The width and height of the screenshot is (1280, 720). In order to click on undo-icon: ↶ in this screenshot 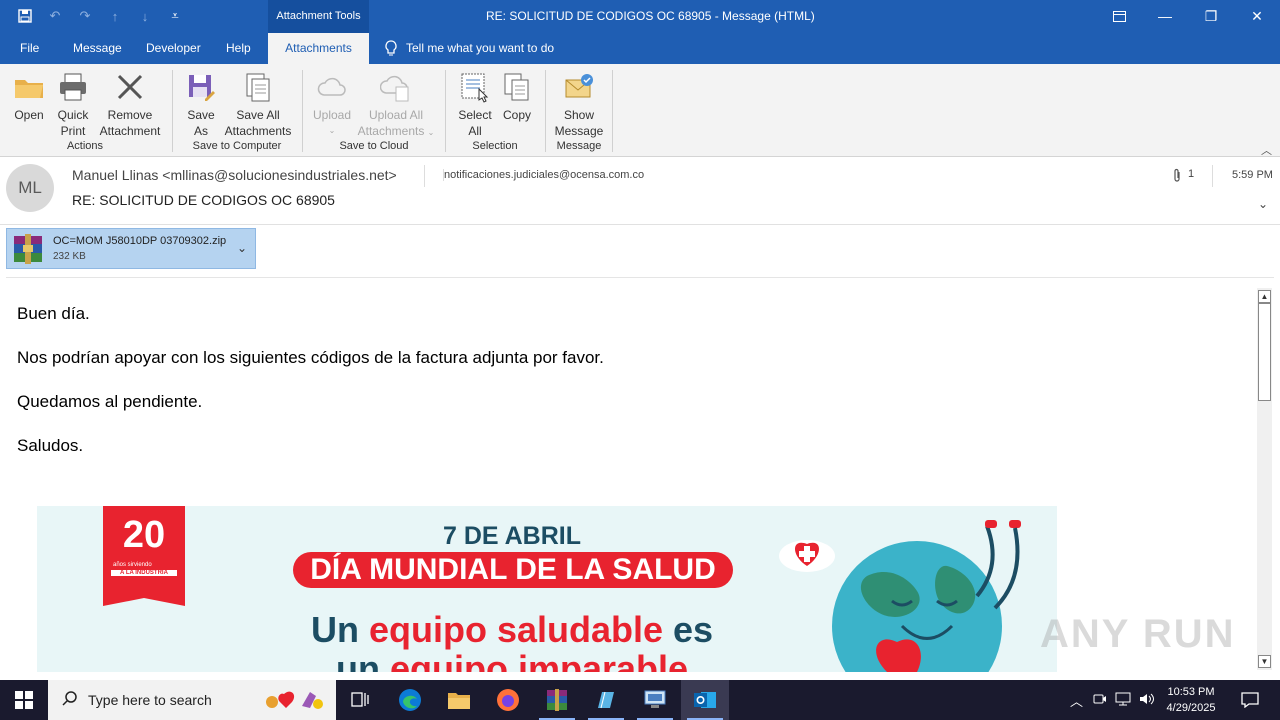, I will do `click(55, 16)`.